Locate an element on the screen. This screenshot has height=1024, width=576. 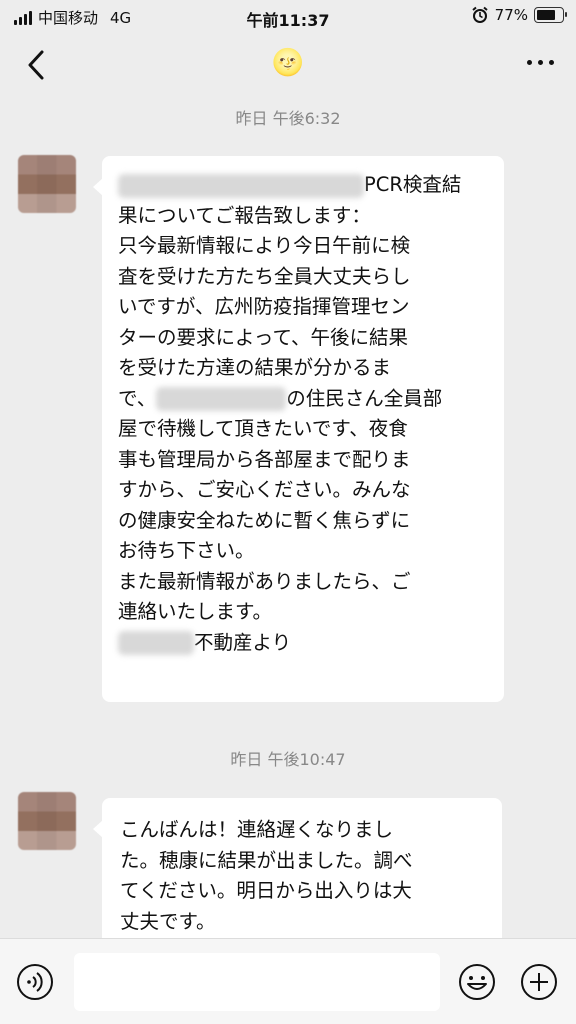
message-input is located at coordinates (257, 982).